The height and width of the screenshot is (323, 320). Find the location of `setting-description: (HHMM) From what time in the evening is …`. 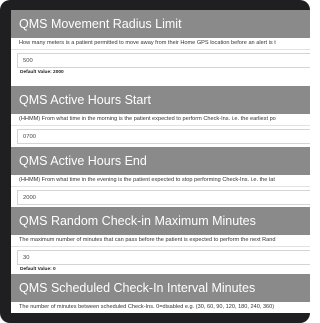

setting-description: (HHMM) From what time in the evening is … is located at coordinates (160, 181).